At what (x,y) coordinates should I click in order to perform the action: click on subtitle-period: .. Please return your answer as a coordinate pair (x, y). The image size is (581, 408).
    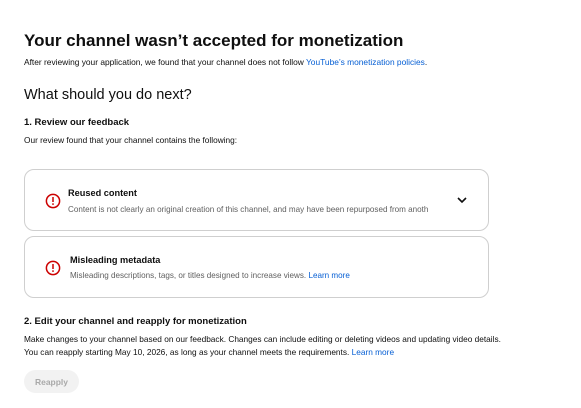
    Looking at the image, I should click on (426, 62).